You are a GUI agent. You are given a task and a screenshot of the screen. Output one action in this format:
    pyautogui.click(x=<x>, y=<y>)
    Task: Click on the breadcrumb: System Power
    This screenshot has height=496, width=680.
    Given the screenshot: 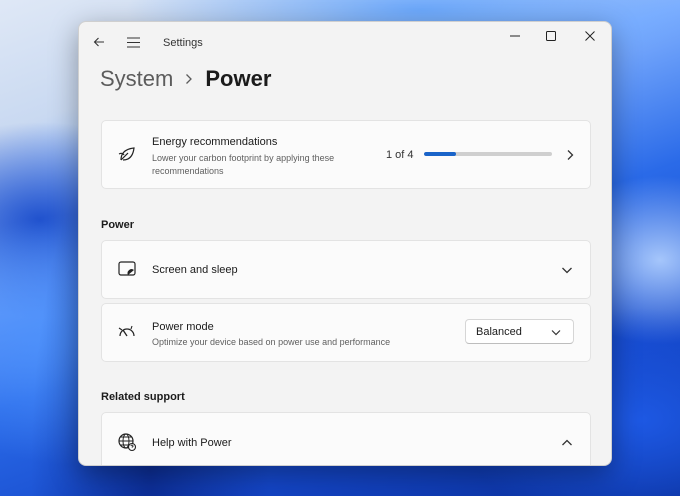 What is the action you would take?
    pyautogui.click(x=185, y=79)
    